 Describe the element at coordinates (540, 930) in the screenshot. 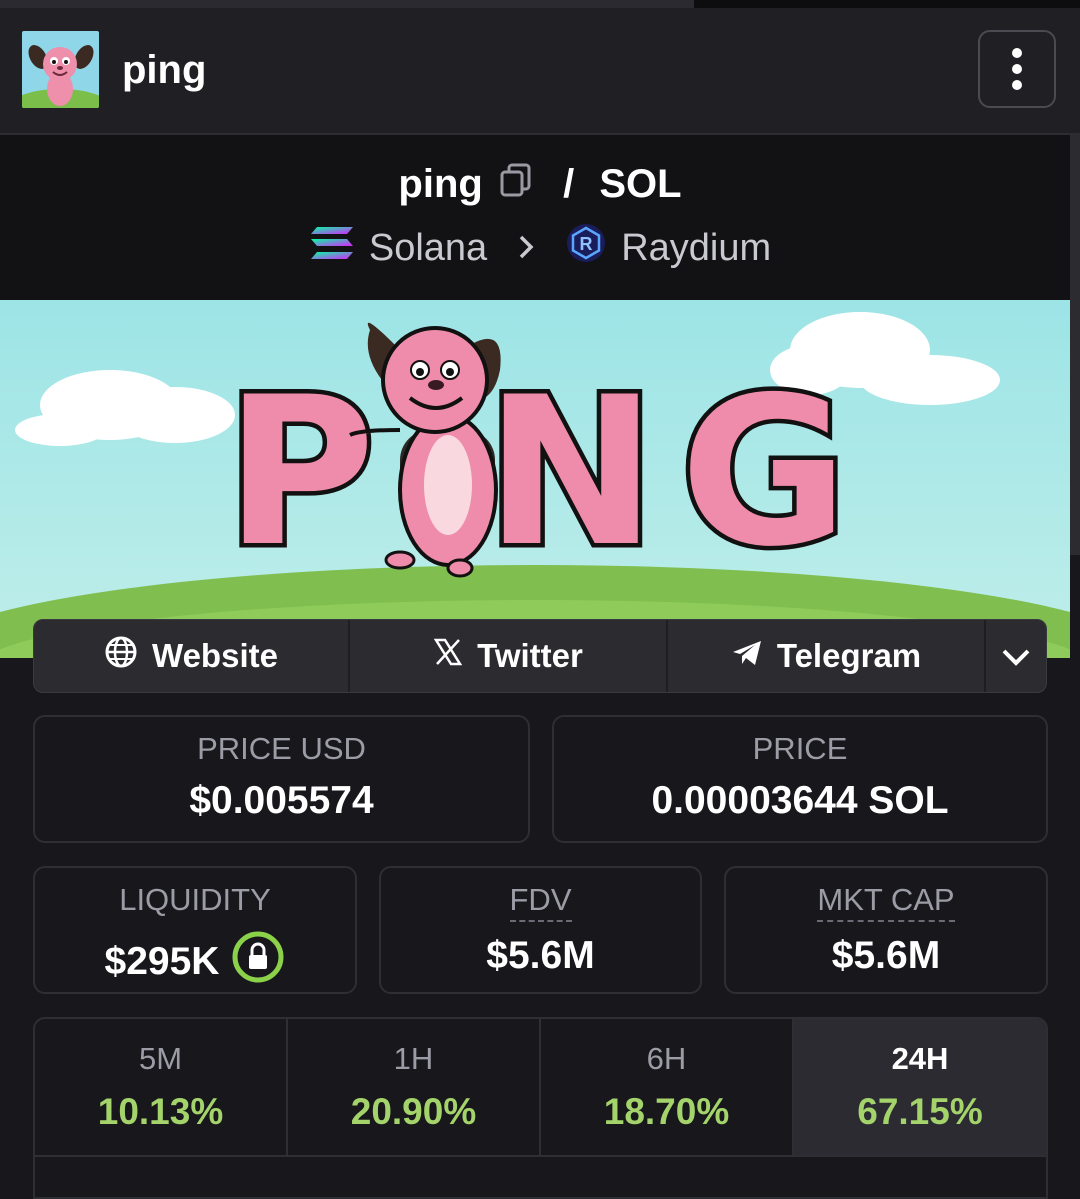

I see `fdv-card: FDV $5.6M` at that location.